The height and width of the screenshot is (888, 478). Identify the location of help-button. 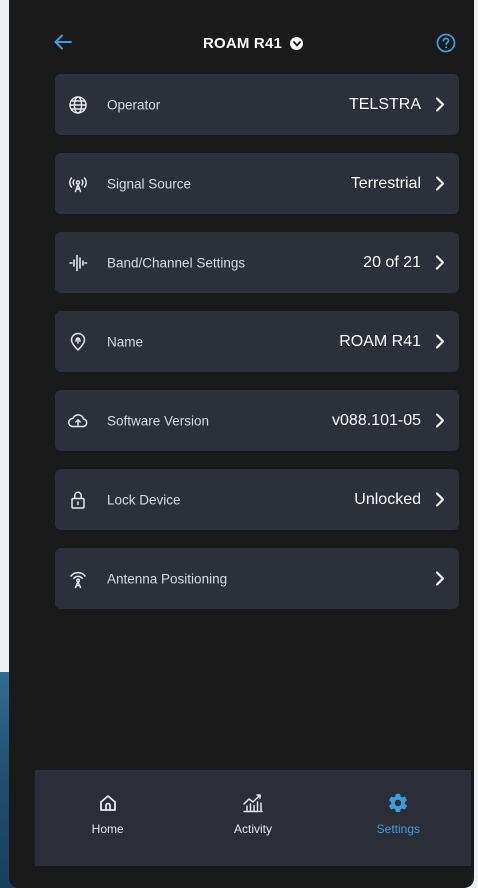
(446, 43).